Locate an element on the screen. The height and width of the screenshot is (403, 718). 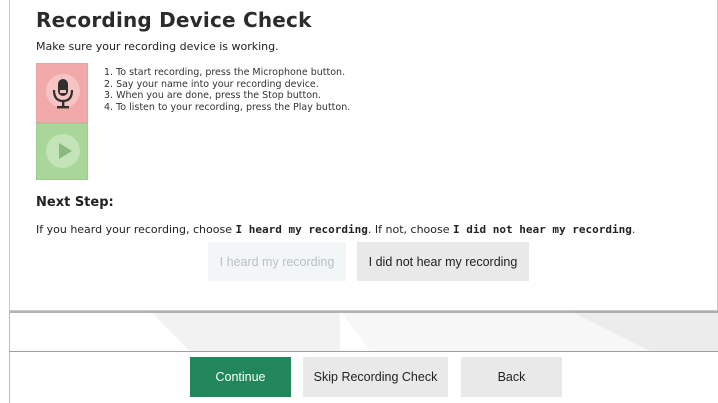
footer-decoration is located at coordinates (364, 331).